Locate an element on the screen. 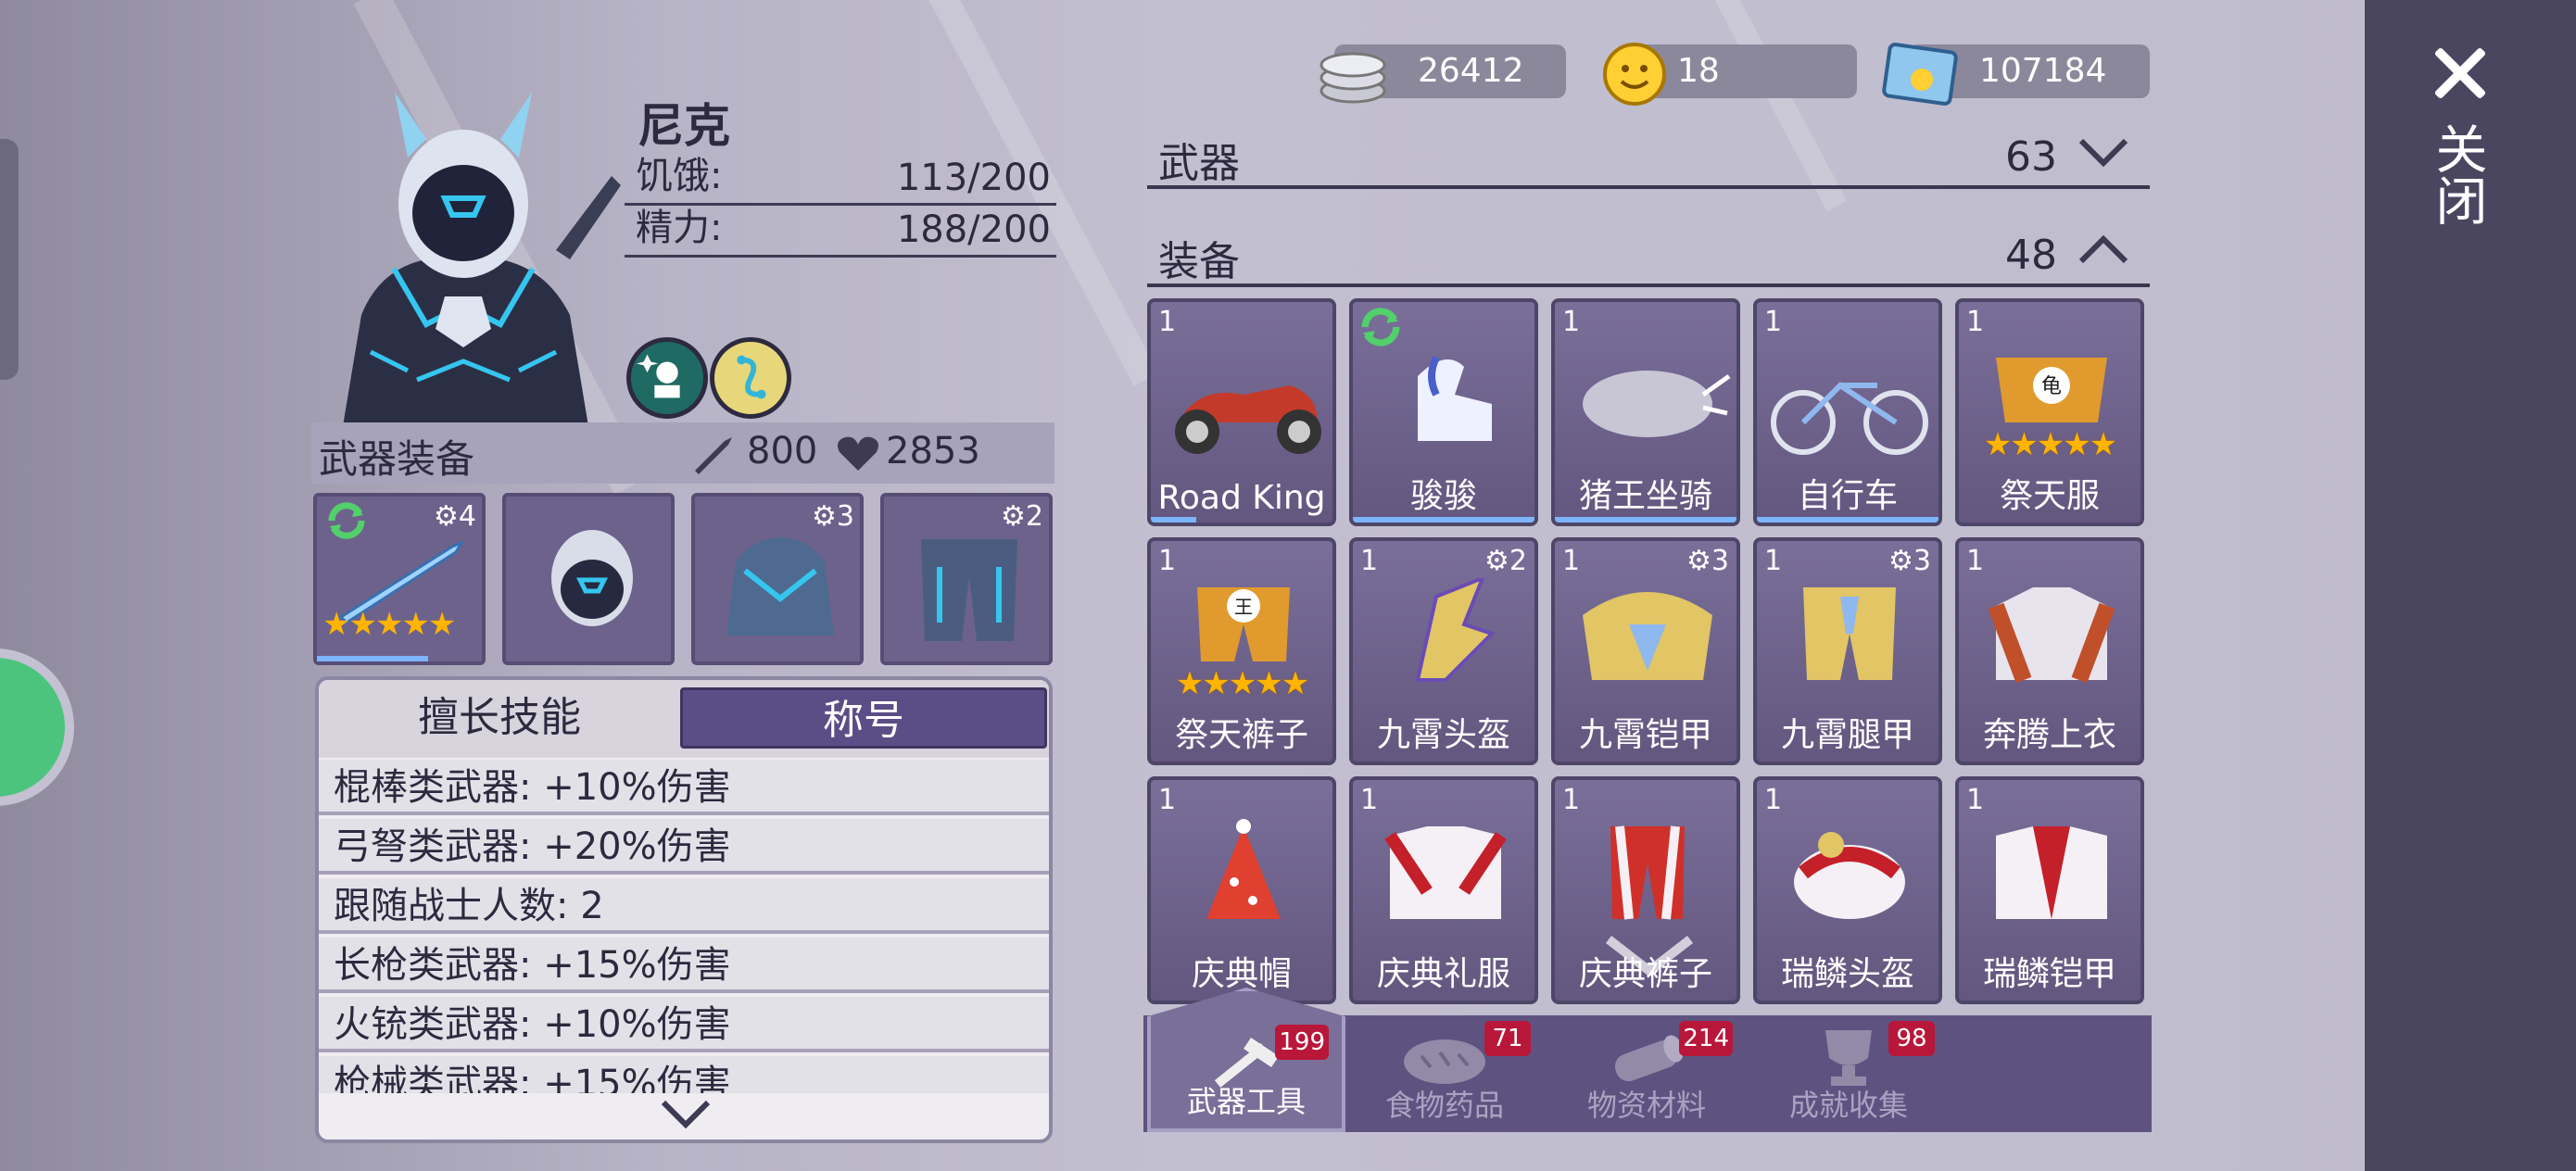  gear-slot-helmet is located at coordinates (589, 579).